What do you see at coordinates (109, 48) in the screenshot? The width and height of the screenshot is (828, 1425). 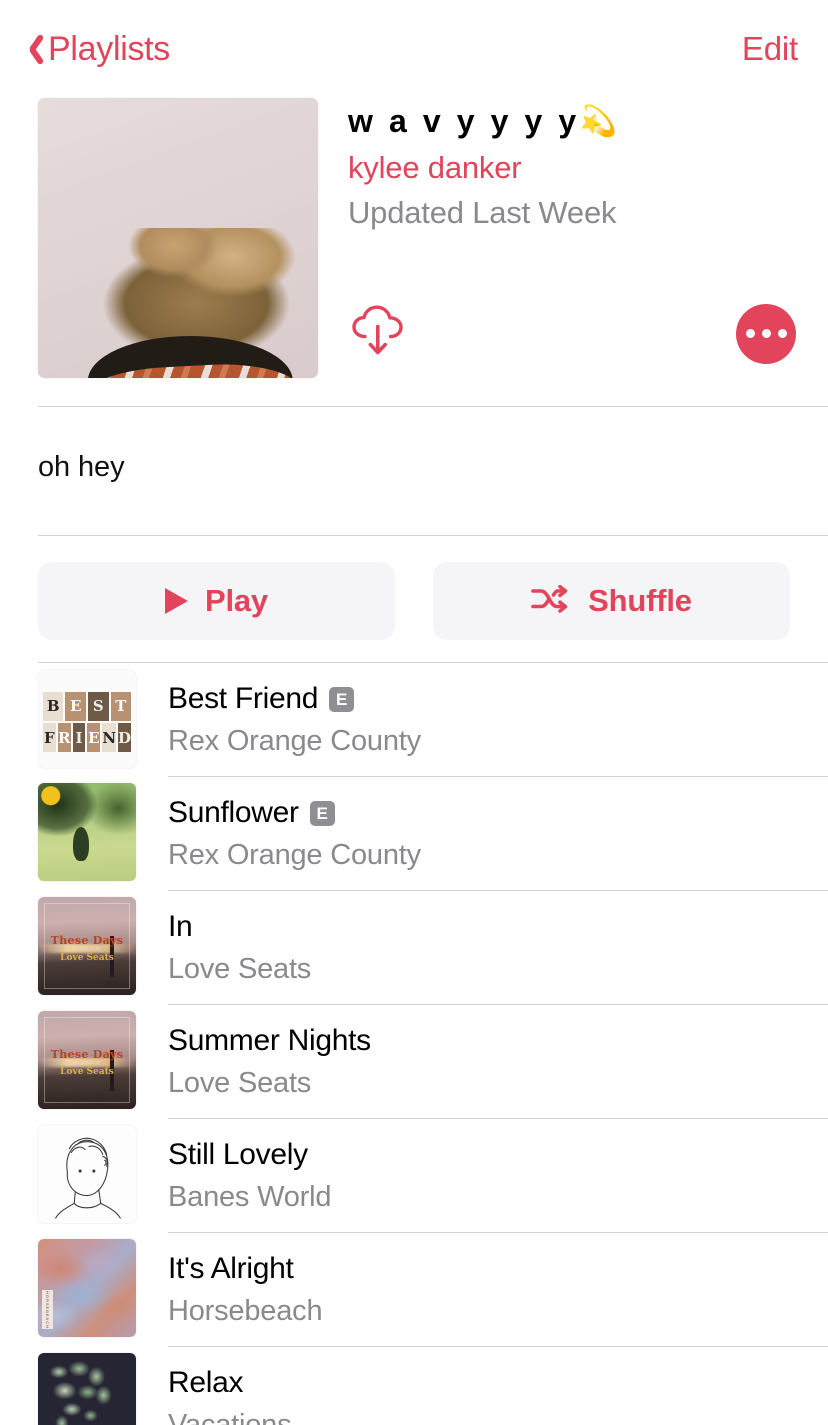 I see `back-button-label: Playlists` at bounding box center [109, 48].